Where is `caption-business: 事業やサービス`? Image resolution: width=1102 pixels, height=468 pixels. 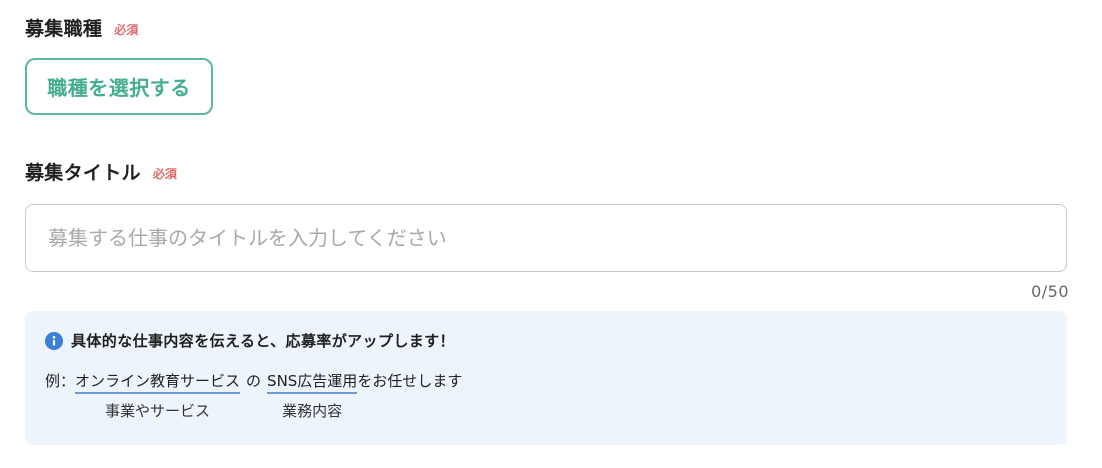 caption-business: 事業やサービス is located at coordinates (158, 411).